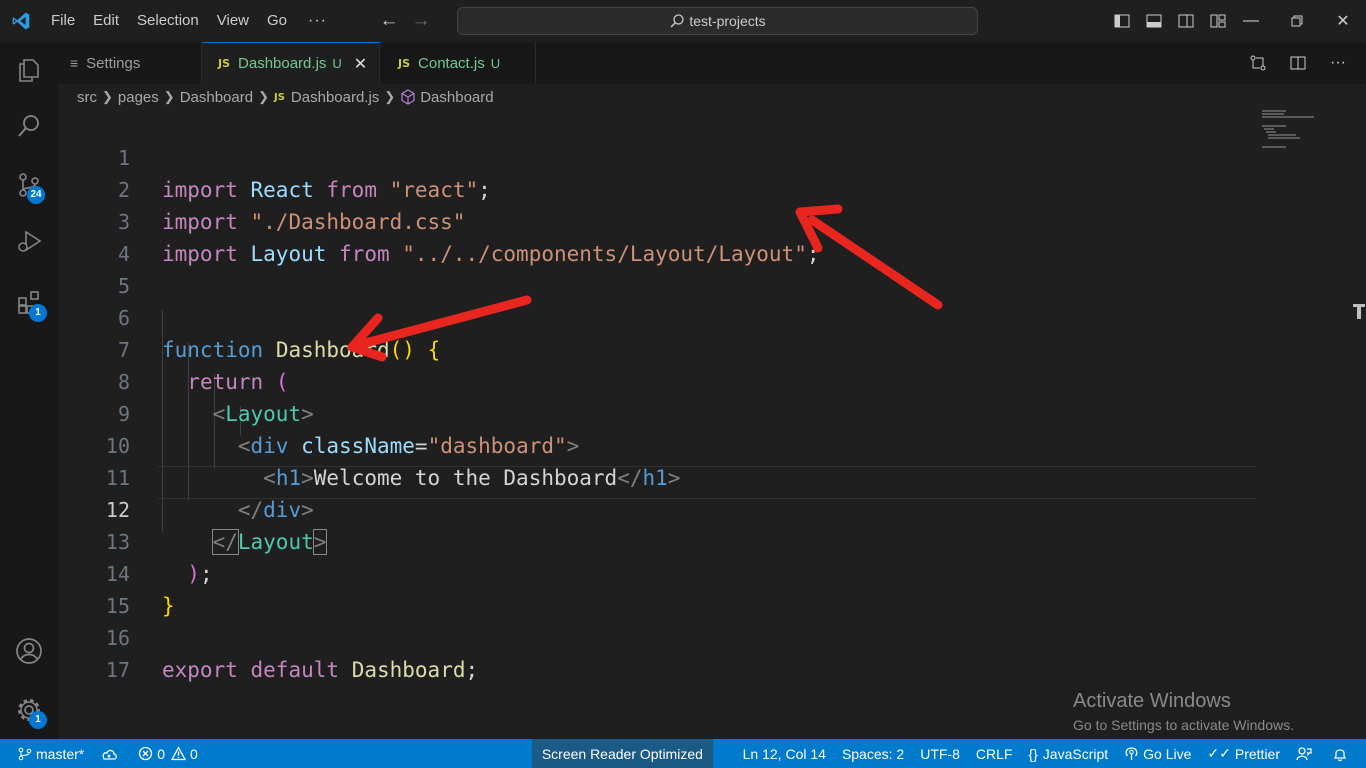 The height and width of the screenshot is (768, 1366). I want to click on command-center-search: test-projects, so click(717, 21).